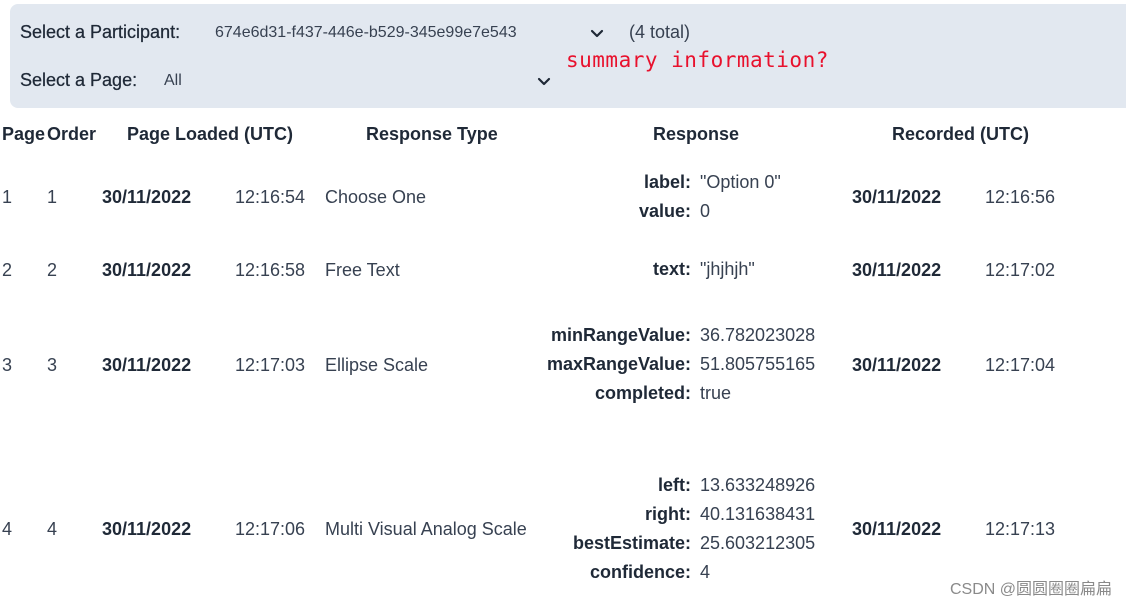  I want to click on response-value: "jhjhjh", so click(727, 269).